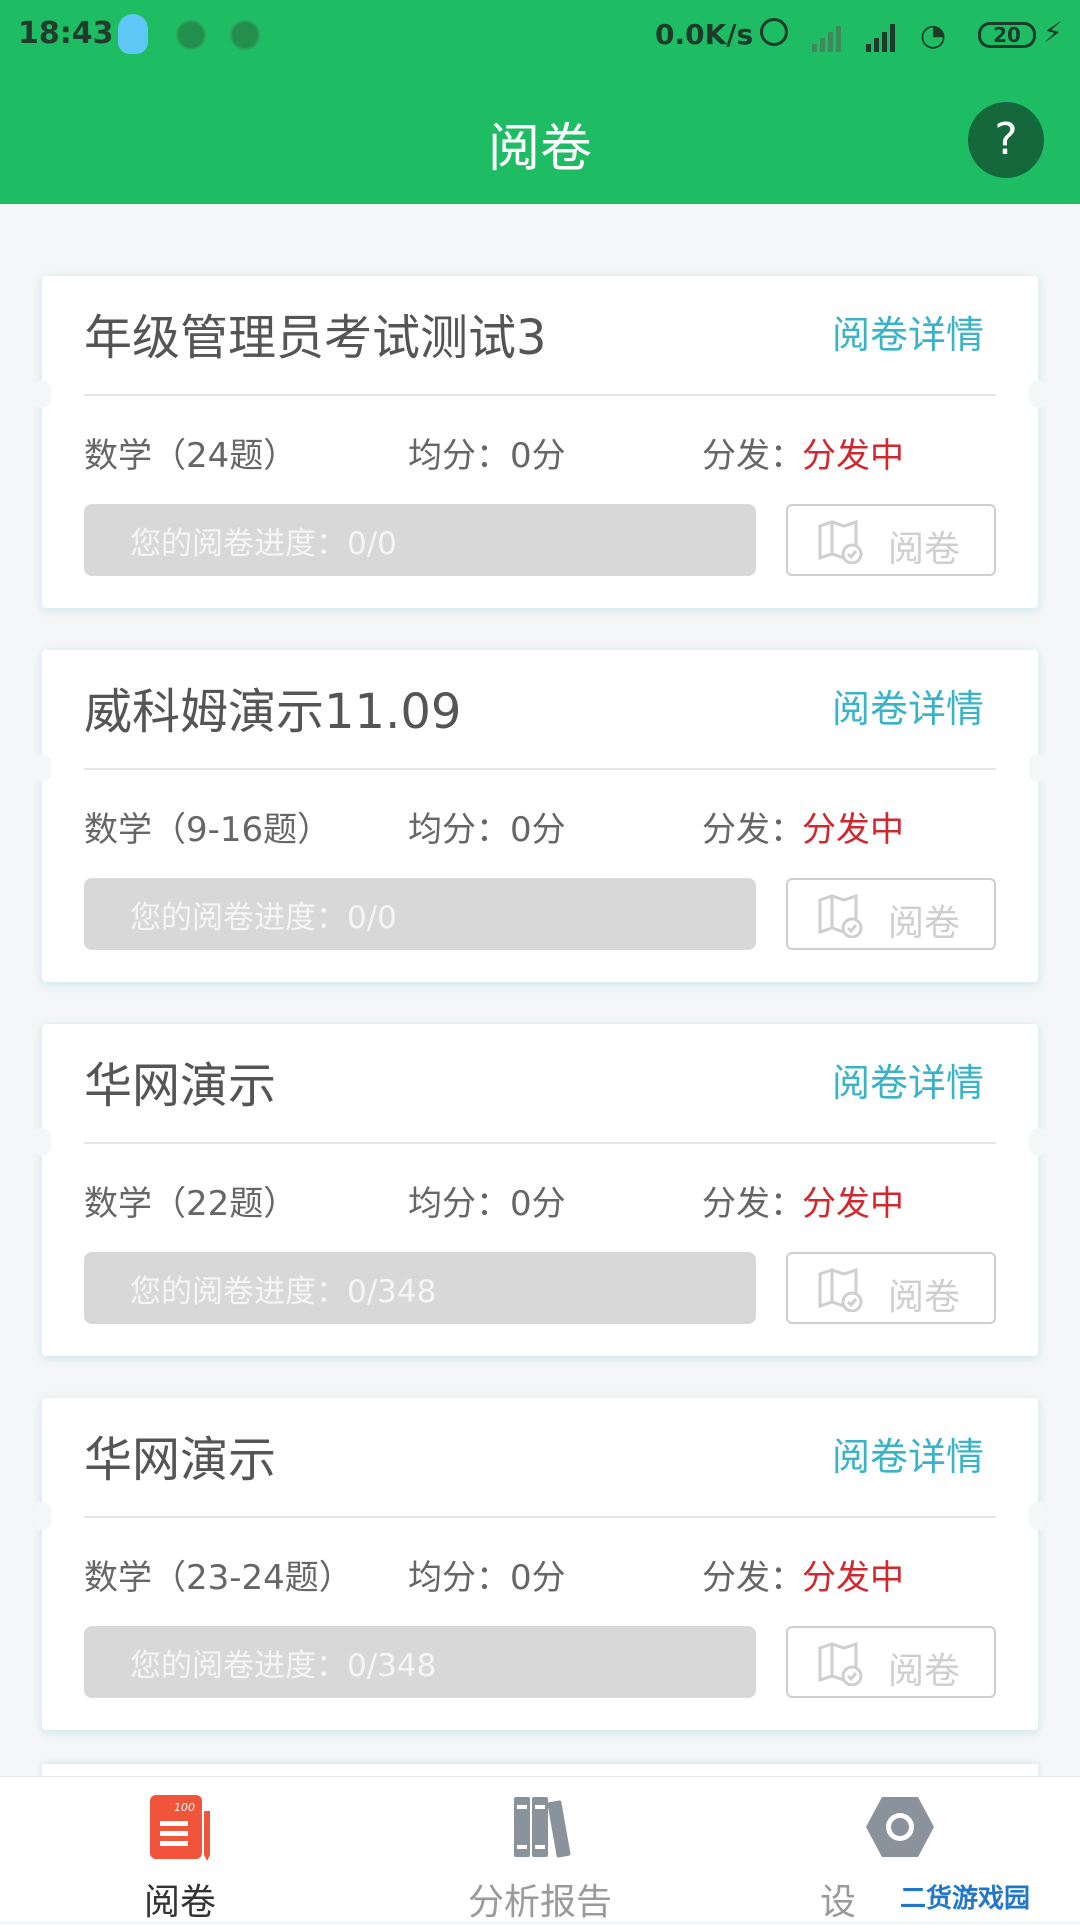 Image resolution: width=1080 pixels, height=1925 pixels. What do you see at coordinates (965, 1896) in the screenshot?
I see `site-watermark: 二货游戏园` at bounding box center [965, 1896].